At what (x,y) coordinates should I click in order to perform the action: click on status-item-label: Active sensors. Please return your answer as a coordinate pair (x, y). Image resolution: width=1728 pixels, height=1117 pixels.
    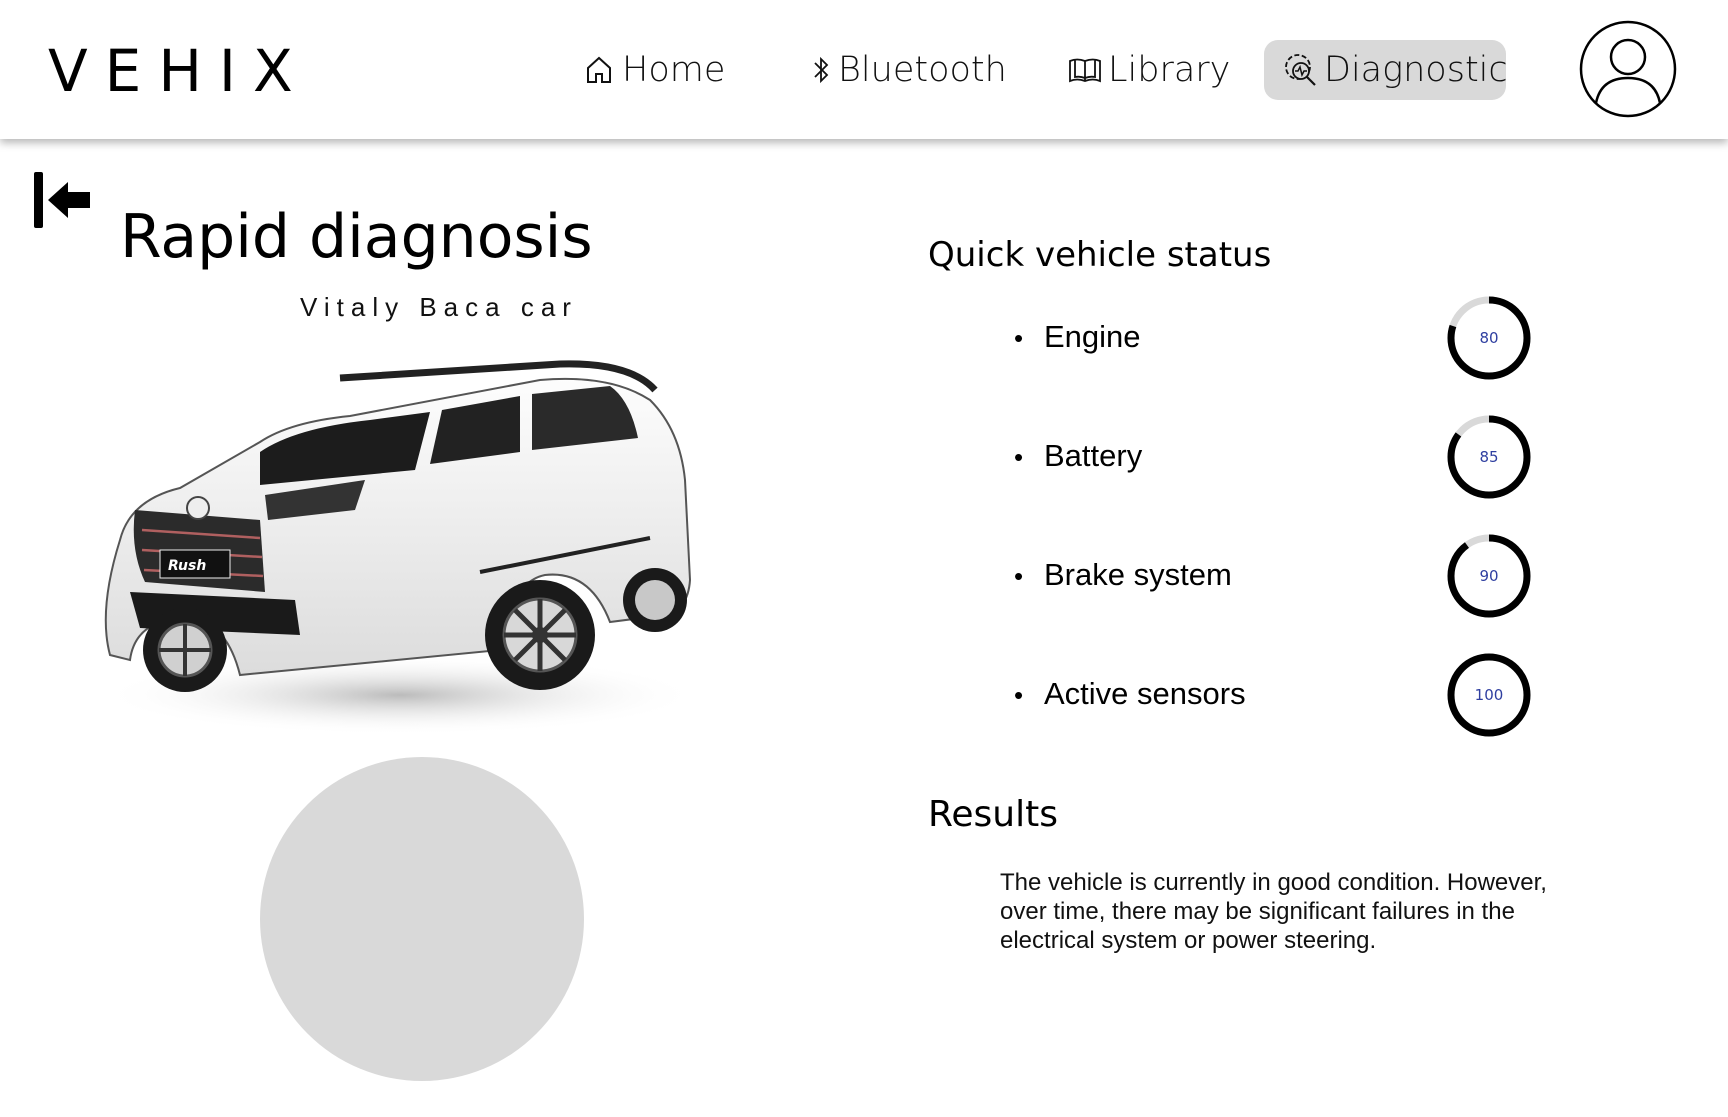
    Looking at the image, I should click on (1145, 693).